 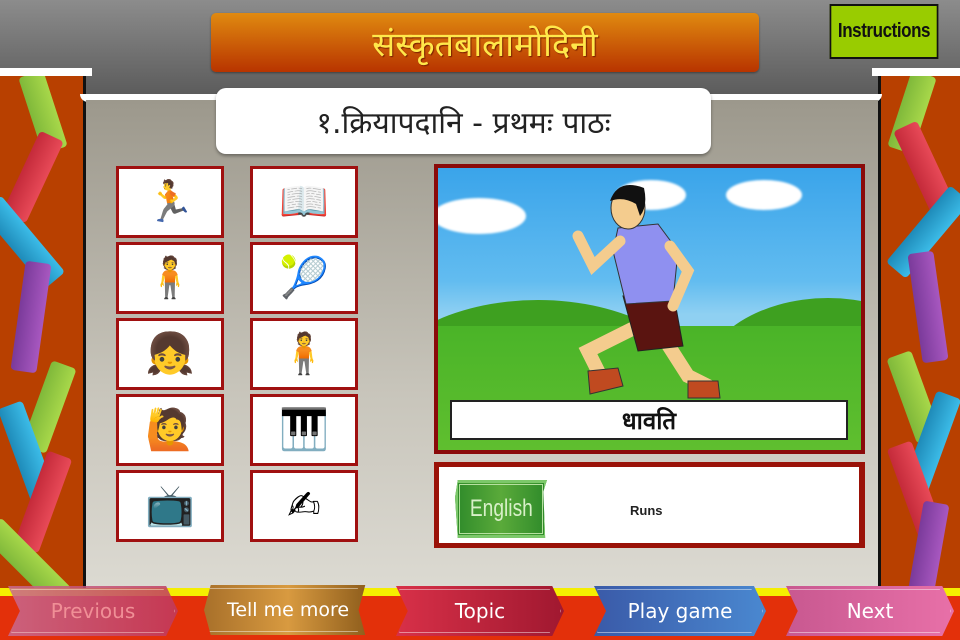 I want to click on sanskrit-word: धावति, so click(x=649, y=420).